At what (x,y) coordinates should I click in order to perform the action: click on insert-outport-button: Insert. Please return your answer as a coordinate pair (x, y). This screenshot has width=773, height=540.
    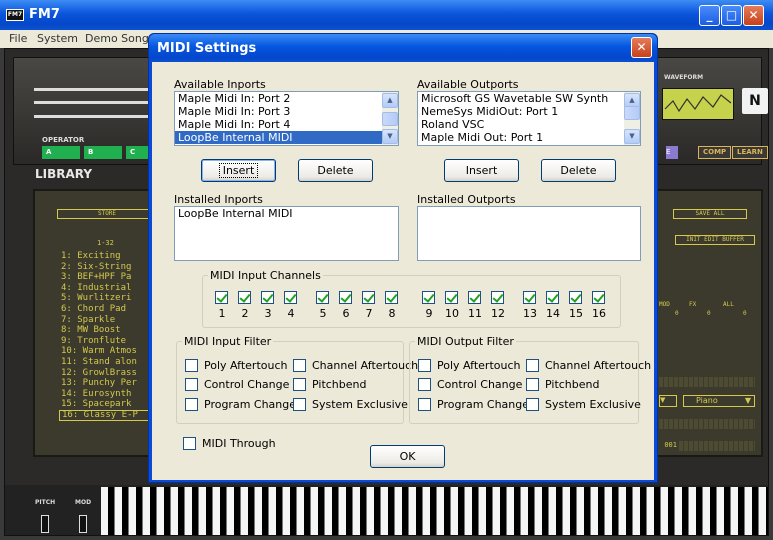
    Looking at the image, I should click on (481, 170).